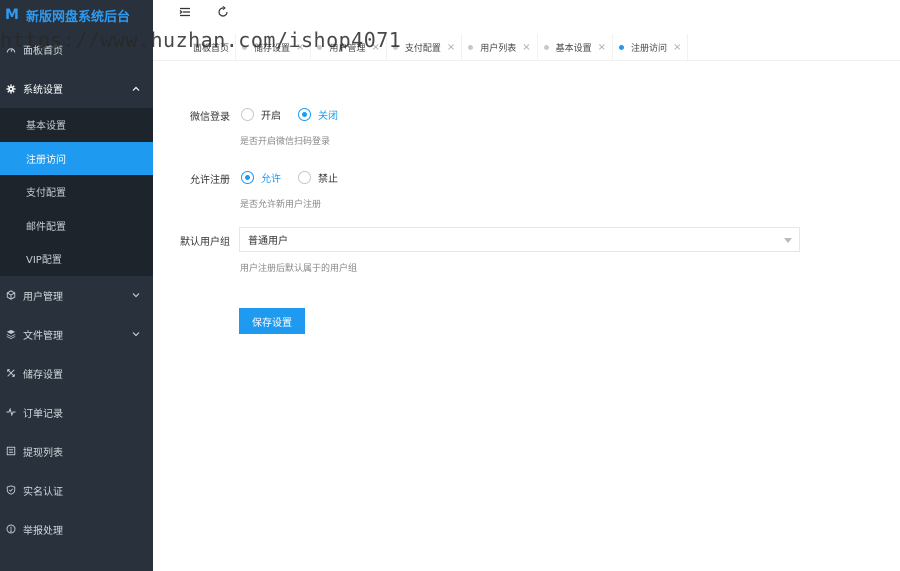  I want to click on allow-register-hint: 是否允许新用户注册, so click(281, 205).